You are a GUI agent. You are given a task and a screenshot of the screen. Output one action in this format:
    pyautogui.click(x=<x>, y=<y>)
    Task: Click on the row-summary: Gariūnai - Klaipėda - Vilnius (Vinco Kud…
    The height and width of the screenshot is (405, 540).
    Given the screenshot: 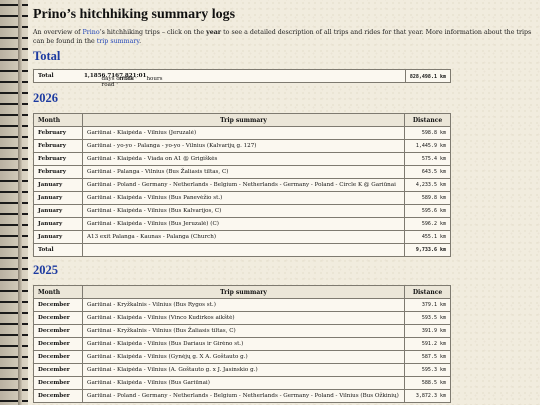 What is the action you would take?
    pyautogui.click(x=243, y=318)
    